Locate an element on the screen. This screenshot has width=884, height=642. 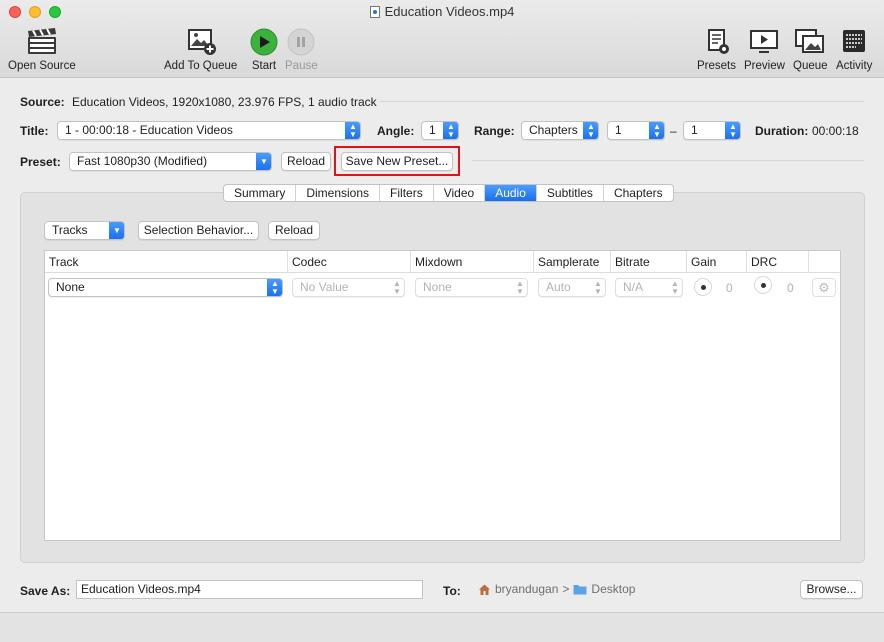
range-dash: – is located at coordinates (673, 131).